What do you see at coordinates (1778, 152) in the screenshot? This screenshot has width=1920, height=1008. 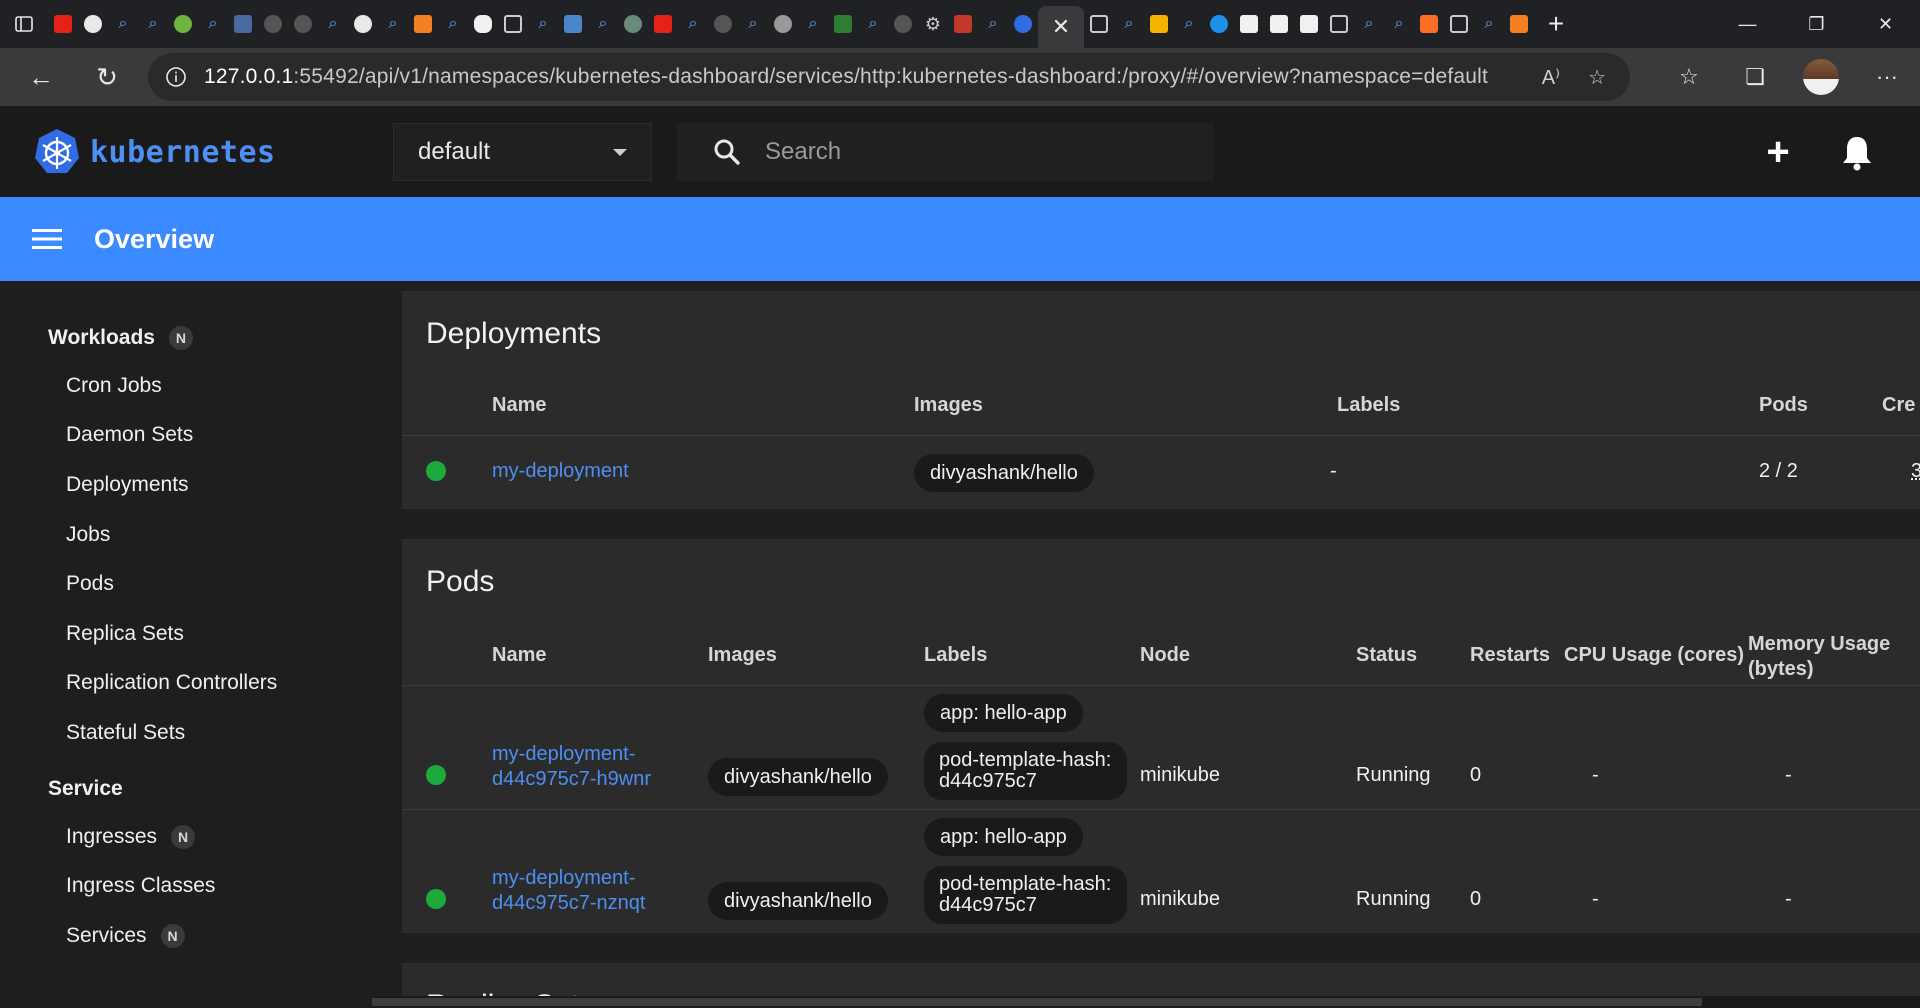 I see `create-resource-icon: +` at bounding box center [1778, 152].